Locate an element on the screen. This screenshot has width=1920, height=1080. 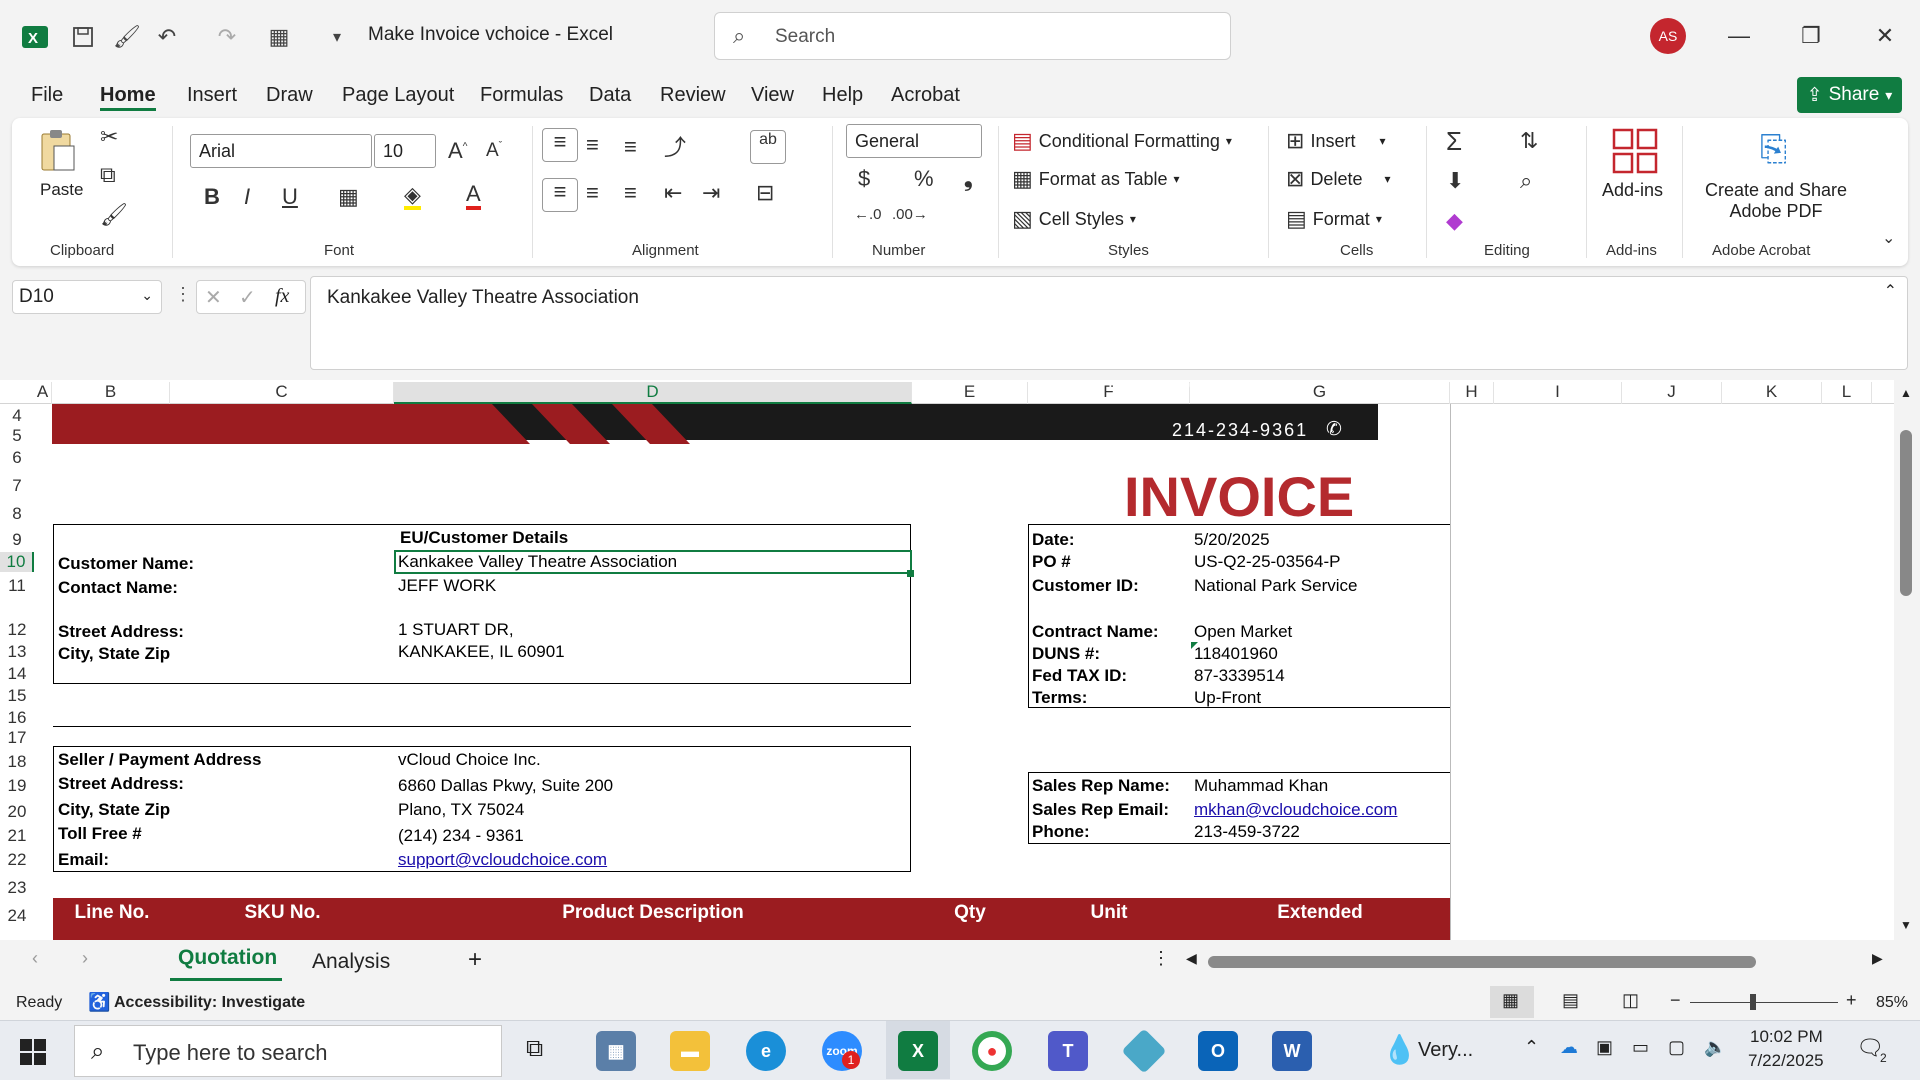
tab-page-layout: Page Layout is located at coordinates (398, 95).